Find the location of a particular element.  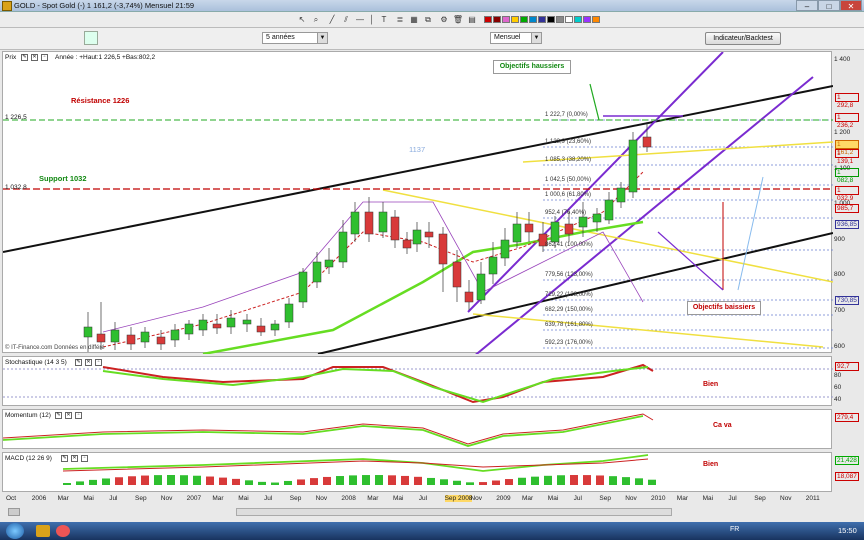

cursor-icon: ↖ is located at coordinates (302, 19).